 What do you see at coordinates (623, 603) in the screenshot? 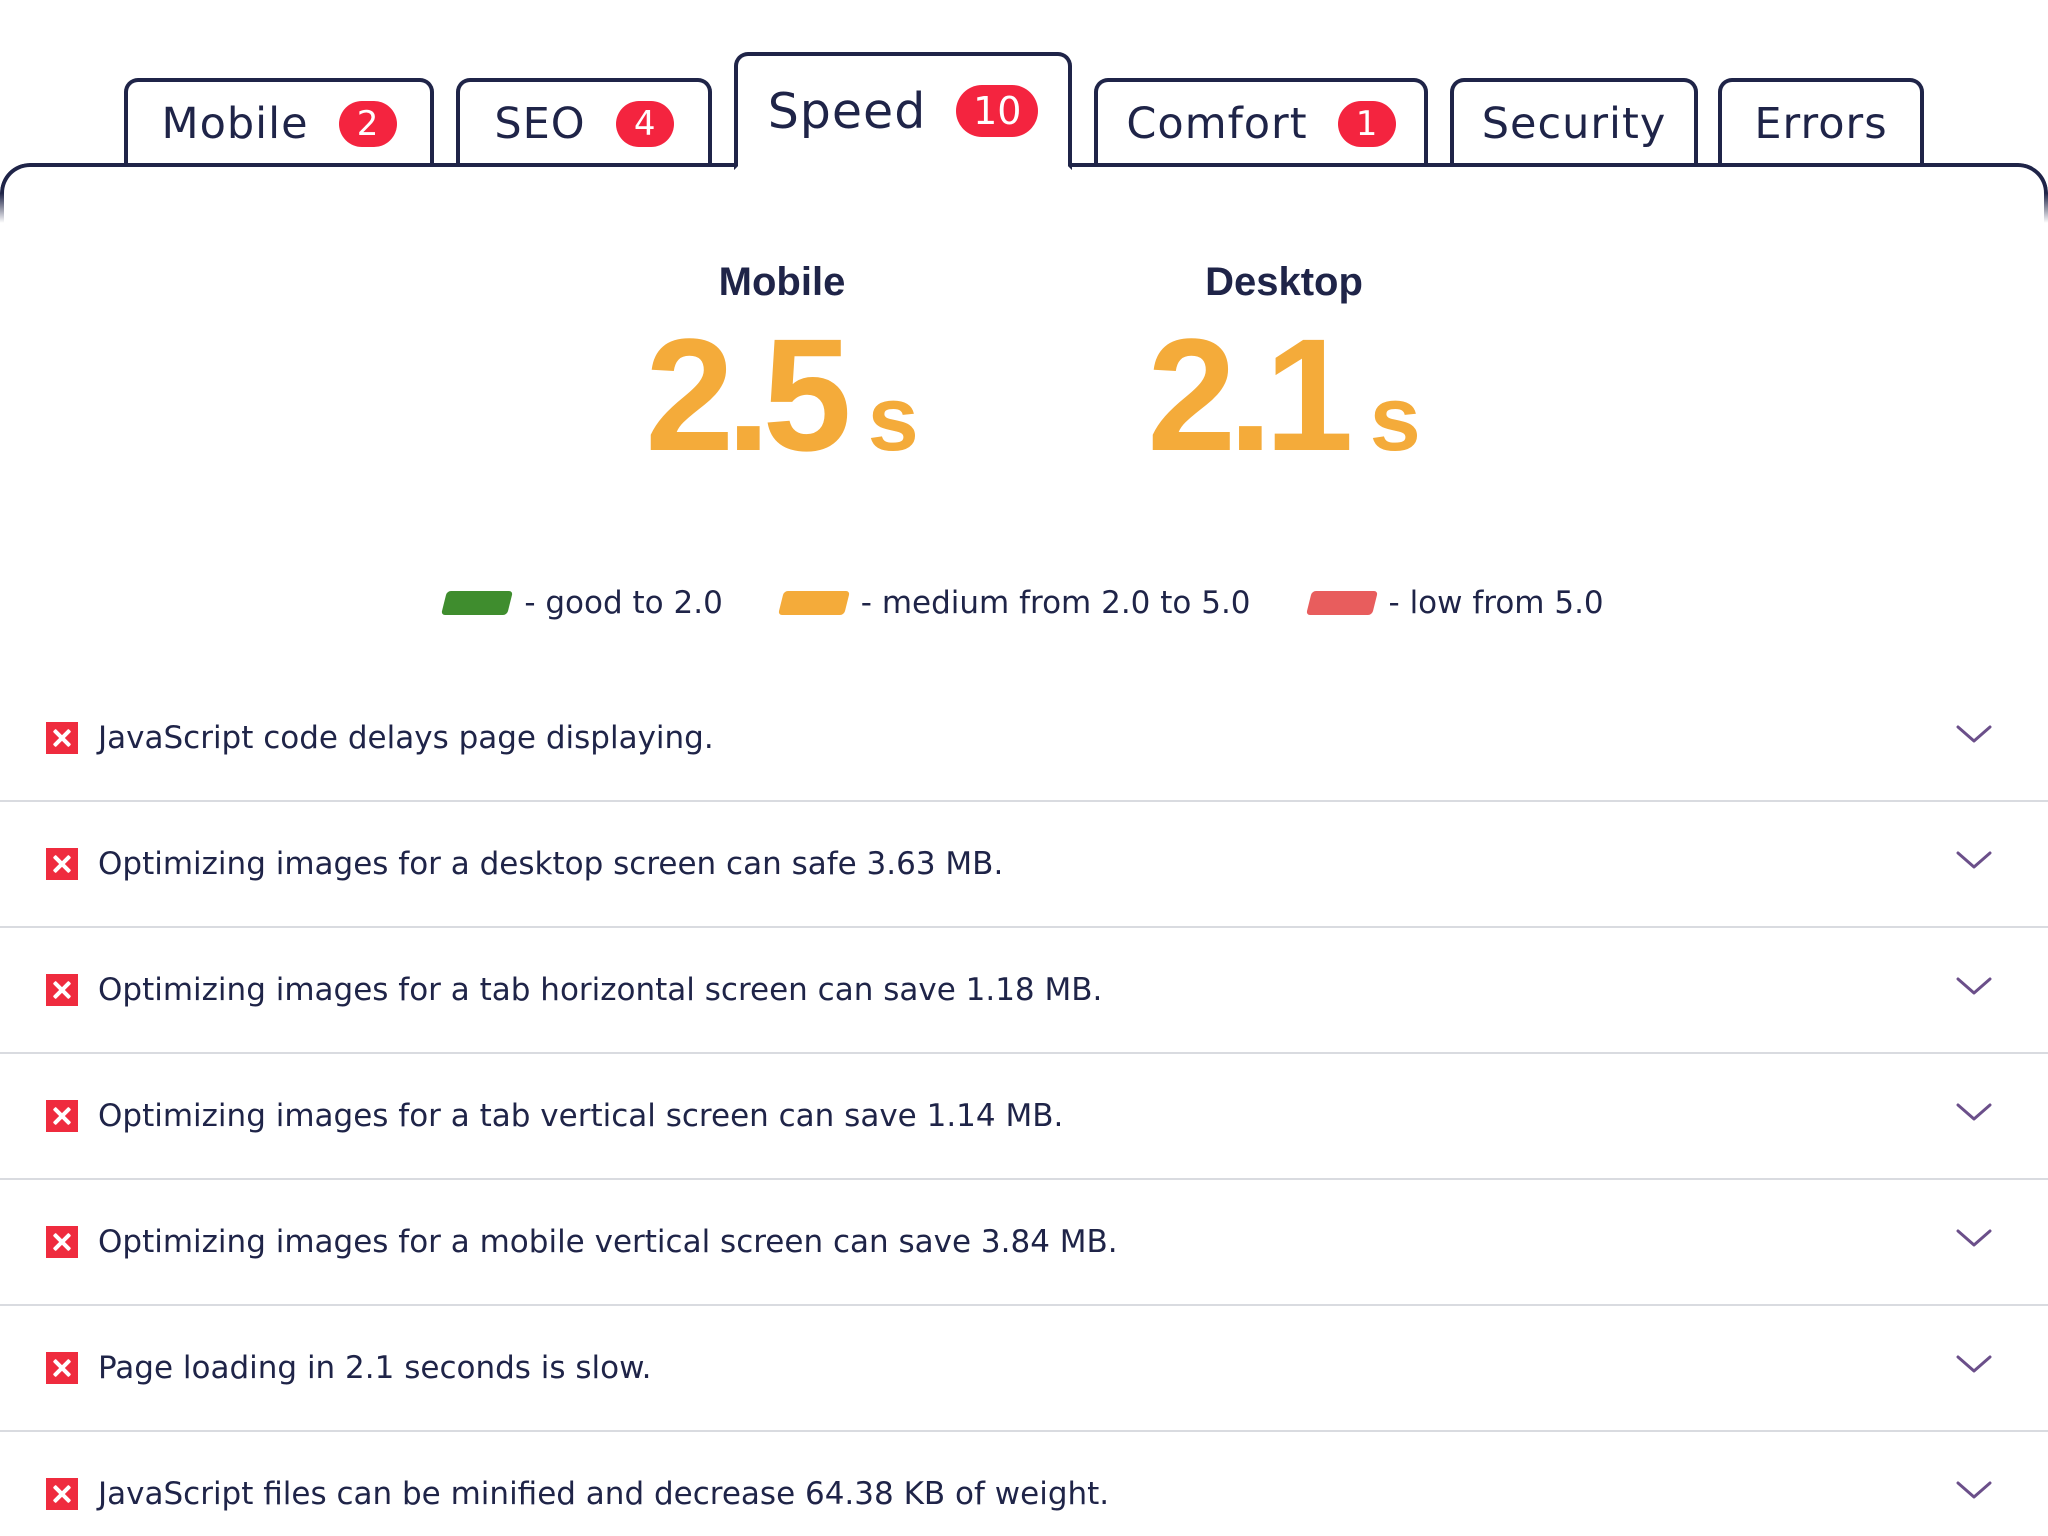
I see `legend-text-good: - good to 2.0` at bounding box center [623, 603].